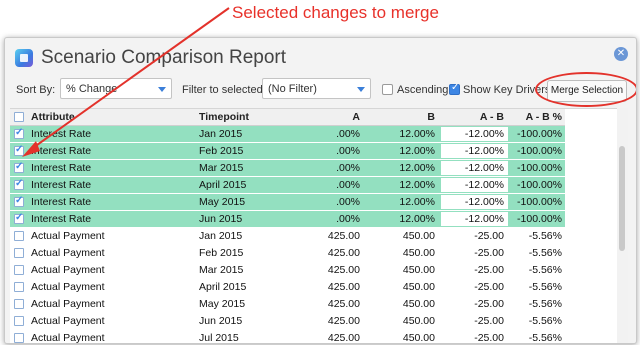  What do you see at coordinates (402, 117) in the screenshot?
I see `header-b: B` at bounding box center [402, 117].